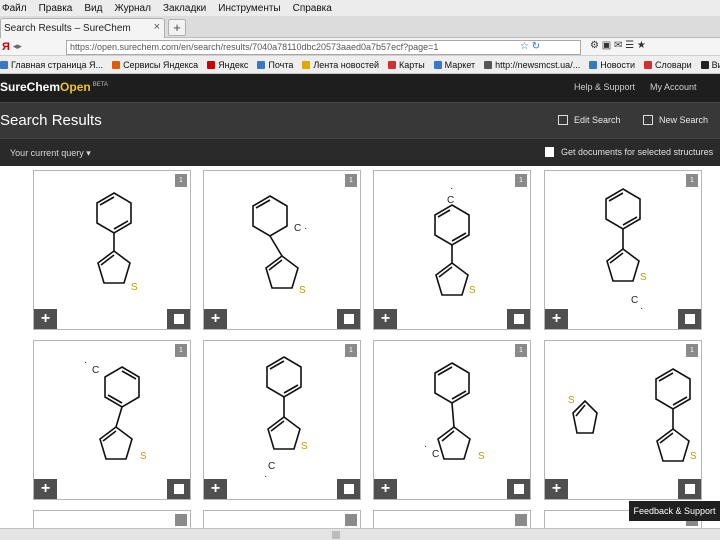 The image size is (720, 540). What do you see at coordinates (261, 64) in the screenshot?
I see `mail-icon` at bounding box center [261, 64].